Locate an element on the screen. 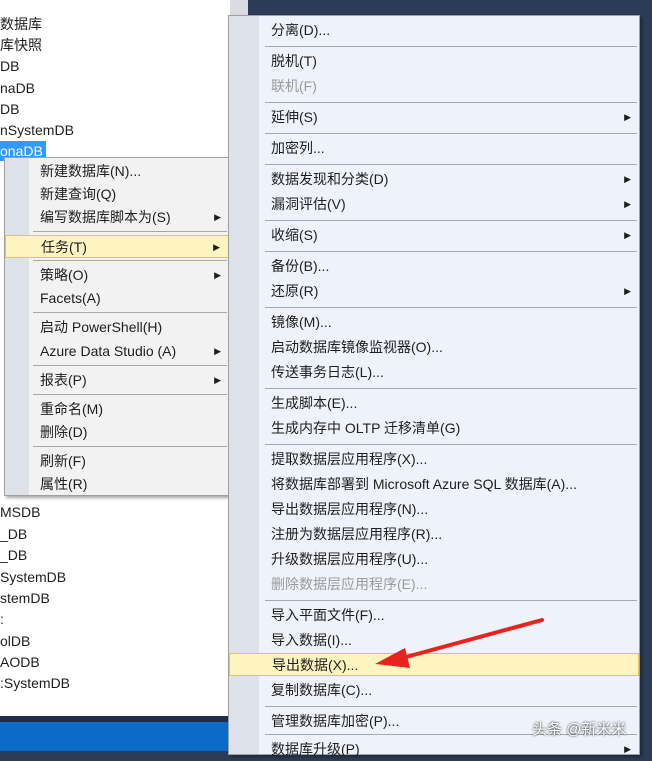 The image size is (652, 761). menu-item: 漏洞评估(V) ▶ is located at coordinates (434, 204).